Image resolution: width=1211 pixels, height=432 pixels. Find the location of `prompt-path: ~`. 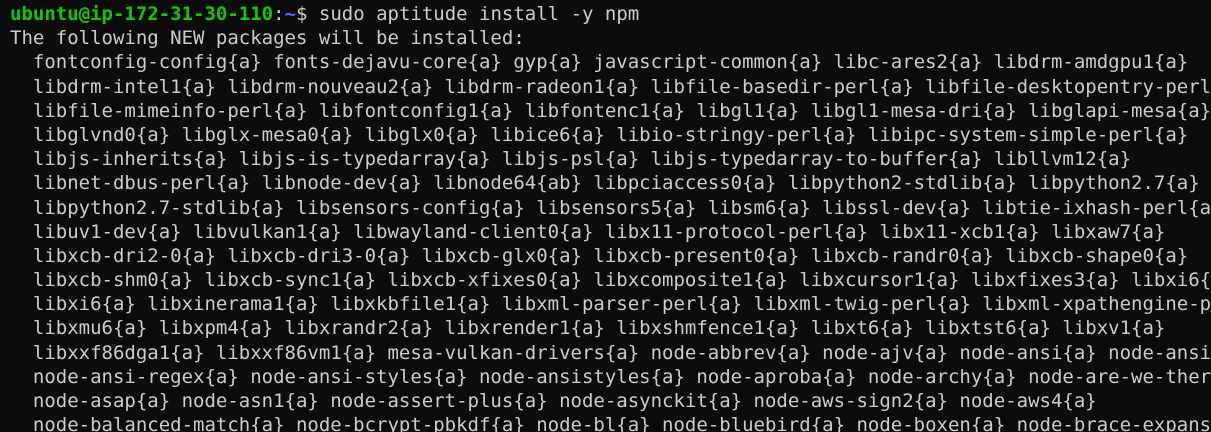

prompt-path: ~ is located at coordinates (290, 14).